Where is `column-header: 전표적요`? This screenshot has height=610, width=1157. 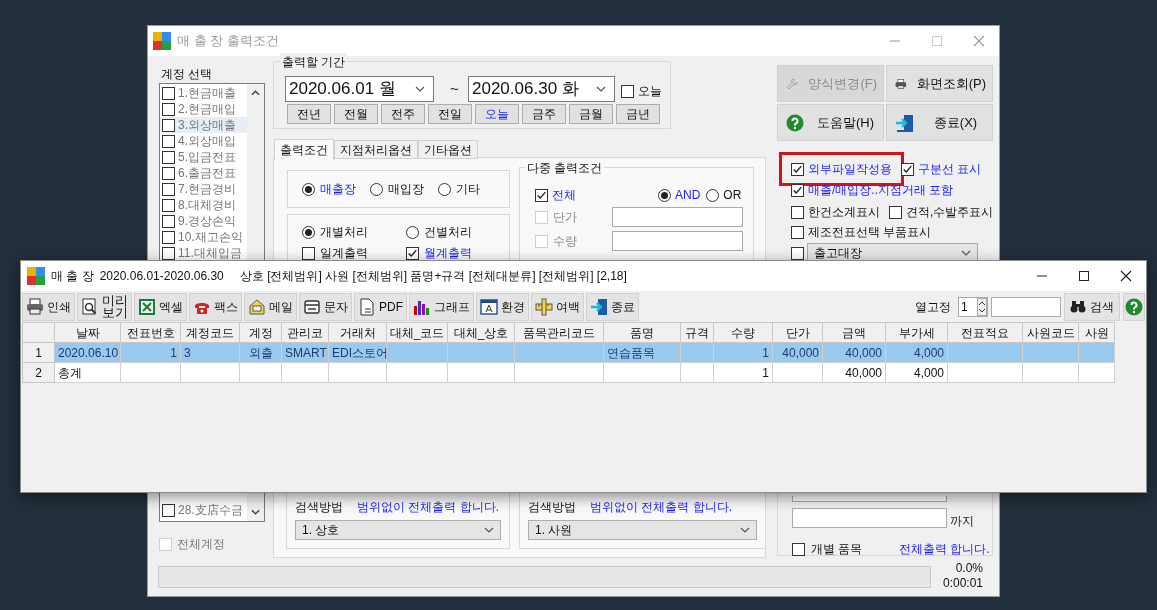
column-header: 전표적요 is located at coordinates (985, 332).